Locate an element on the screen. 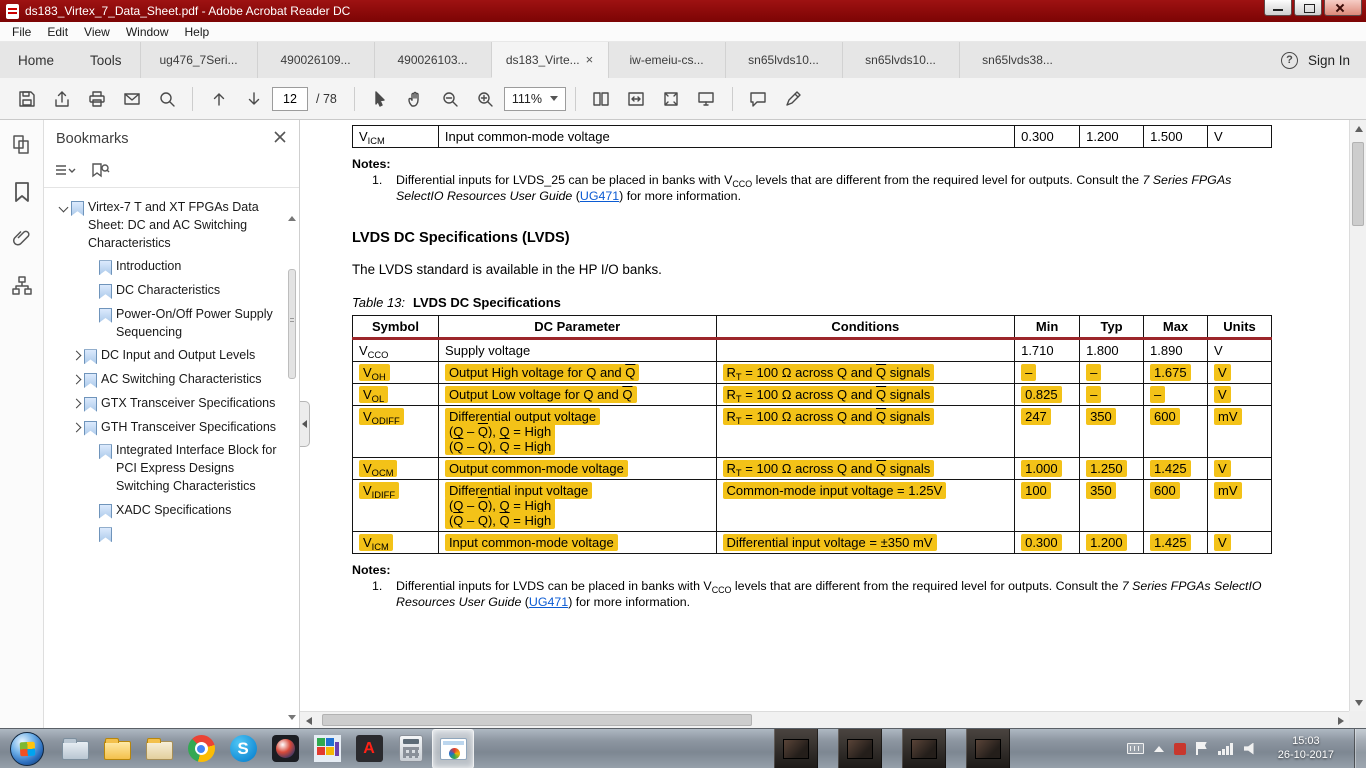 The height and width of the screenshot is (768, 1366). taskbar-documents-button is located at coordinates (159, 748).